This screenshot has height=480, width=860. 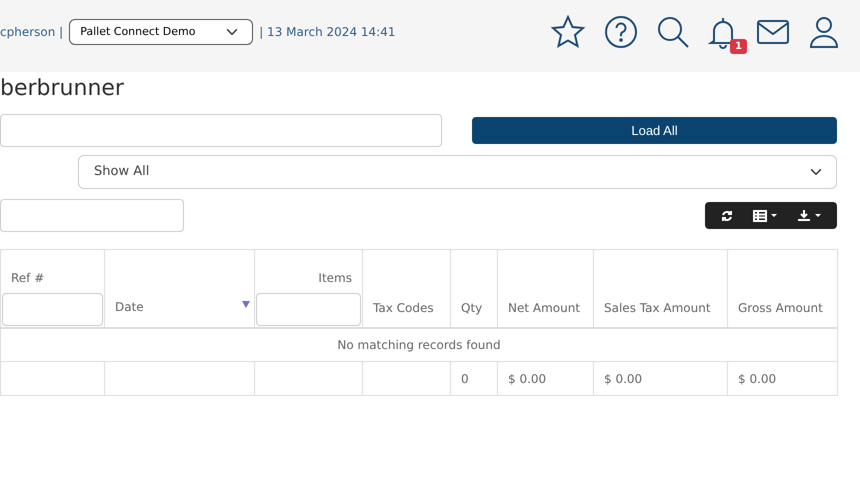 I want to click on load-all-button: Load All, so click(x=654, y=130).